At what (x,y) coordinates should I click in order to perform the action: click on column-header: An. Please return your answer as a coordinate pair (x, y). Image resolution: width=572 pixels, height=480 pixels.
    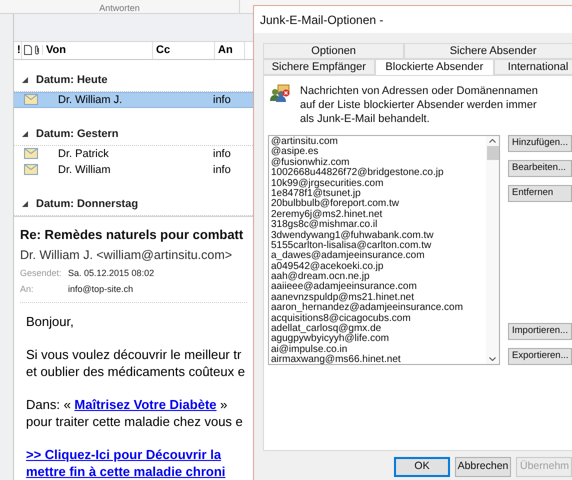
    Looking at the image, I should click on (225, 50).